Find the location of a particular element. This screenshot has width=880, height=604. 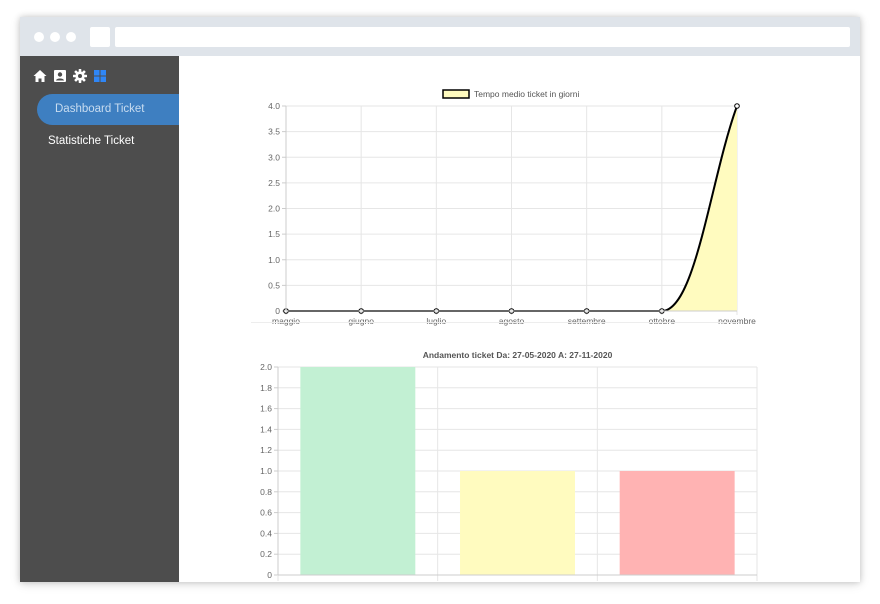

x-tick-label: settembre is located at coordinates (587, 321).